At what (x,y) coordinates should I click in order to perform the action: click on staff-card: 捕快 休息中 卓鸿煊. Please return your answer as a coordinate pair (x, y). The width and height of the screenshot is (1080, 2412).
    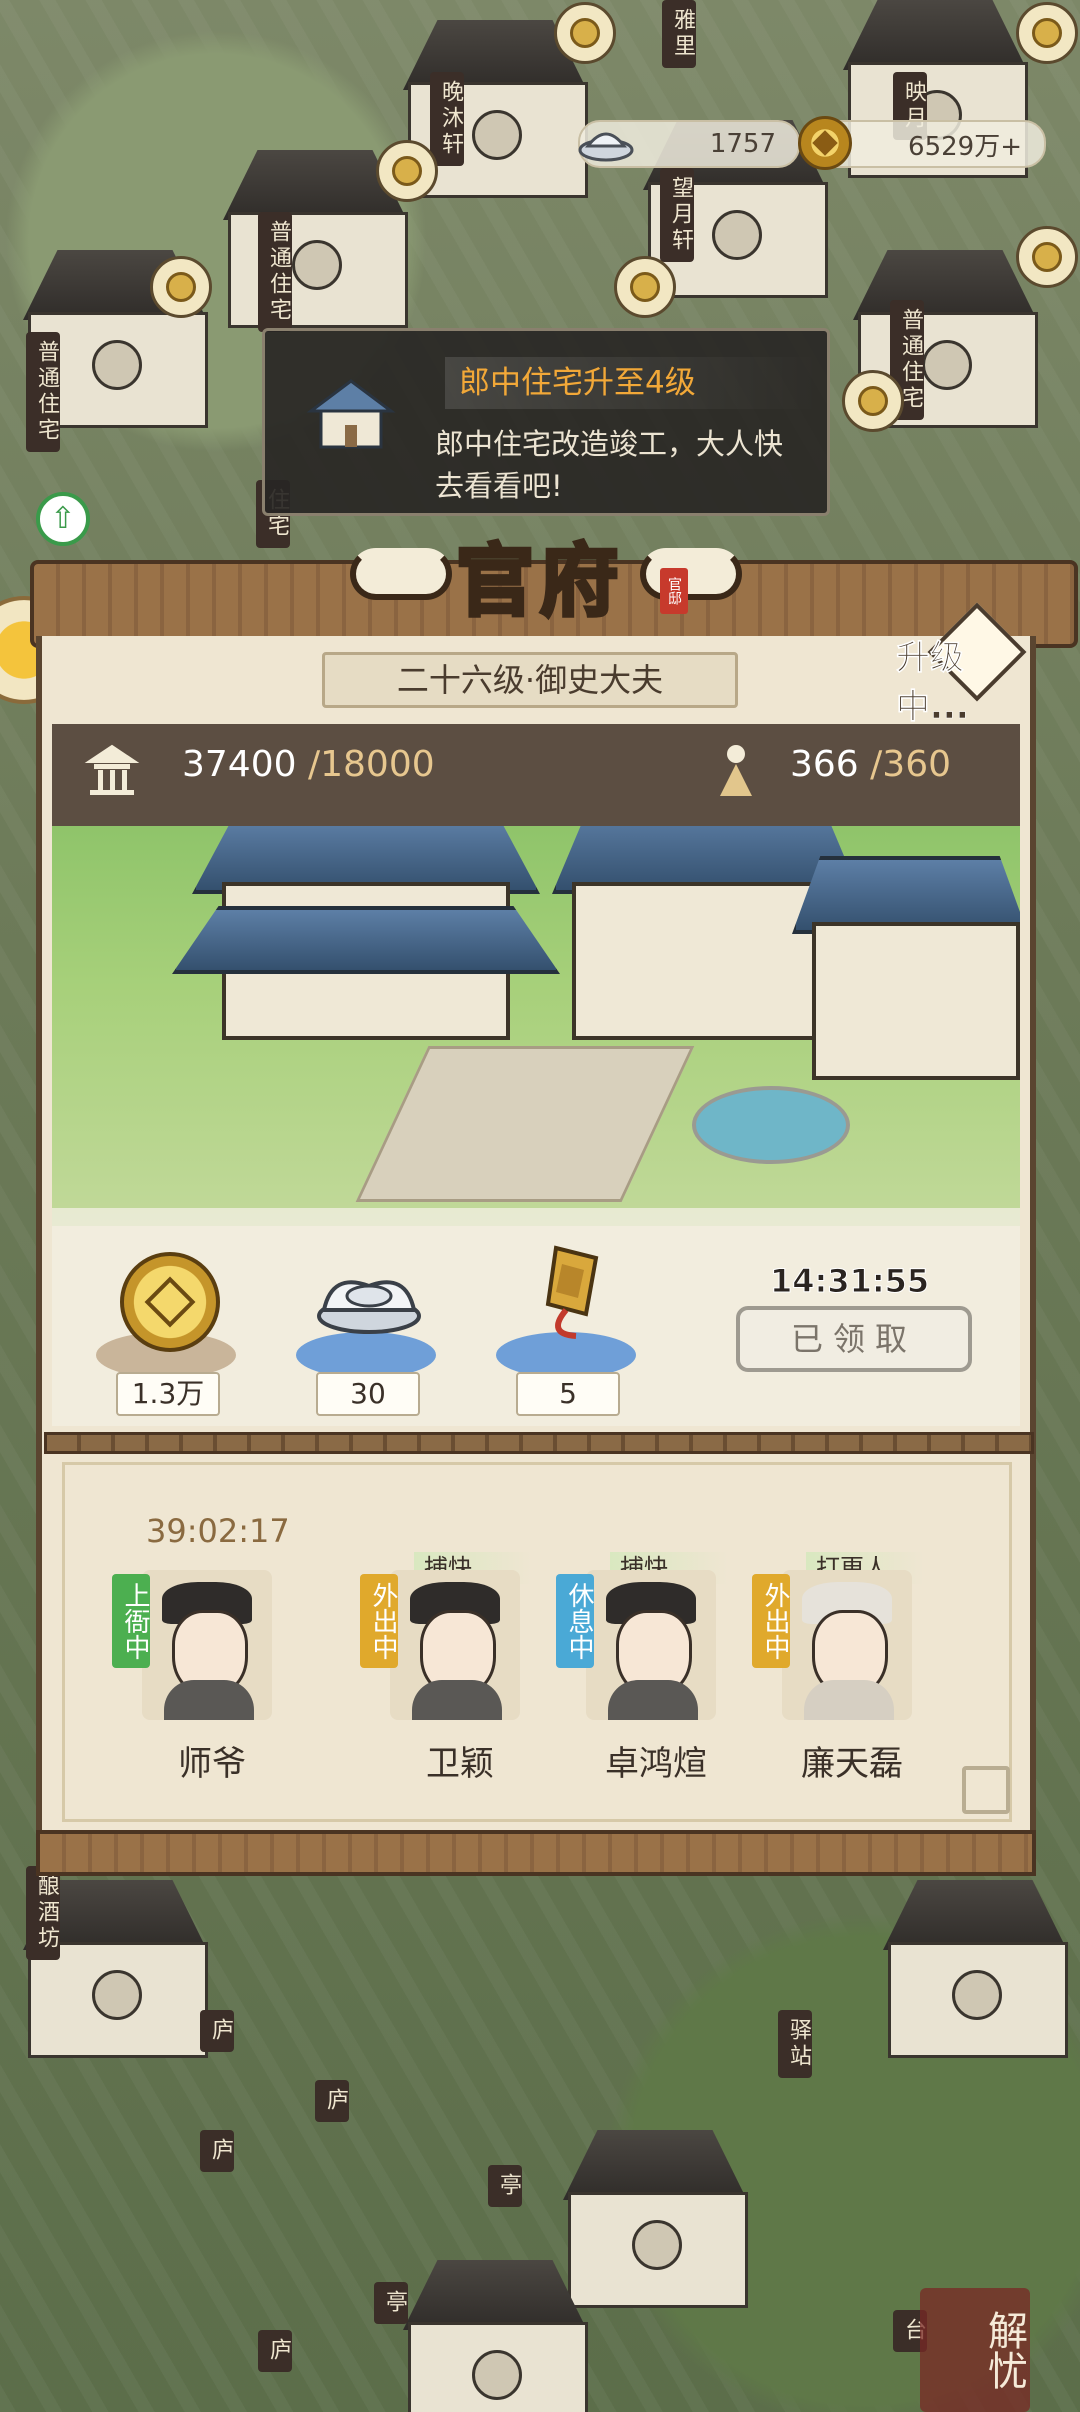
    Looking at the image, I should click on (642, 1671).